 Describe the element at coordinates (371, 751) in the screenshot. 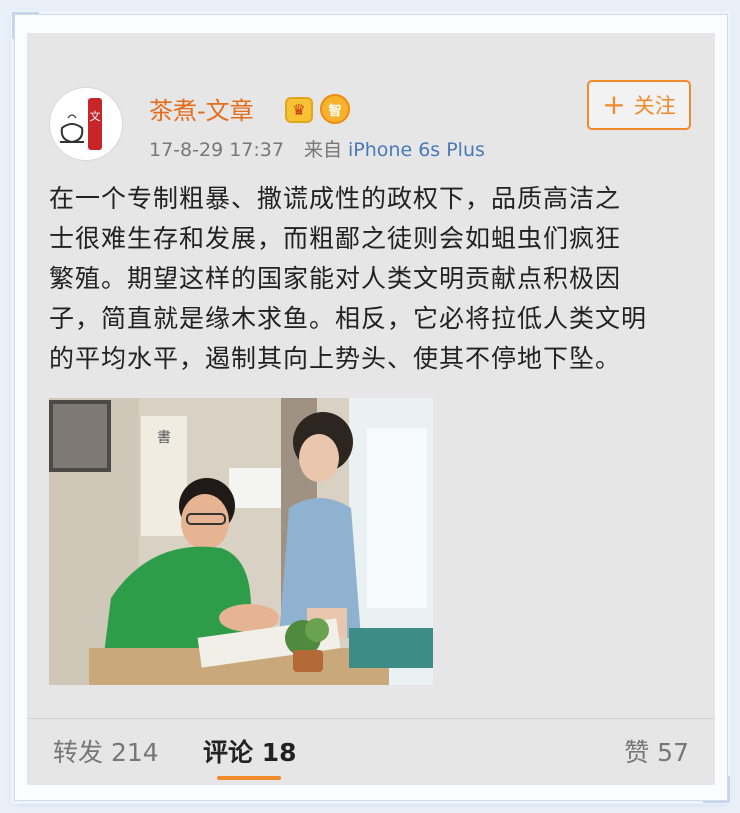

I see `action-bar: 转发 214 评论 18 赞 57` at that location.